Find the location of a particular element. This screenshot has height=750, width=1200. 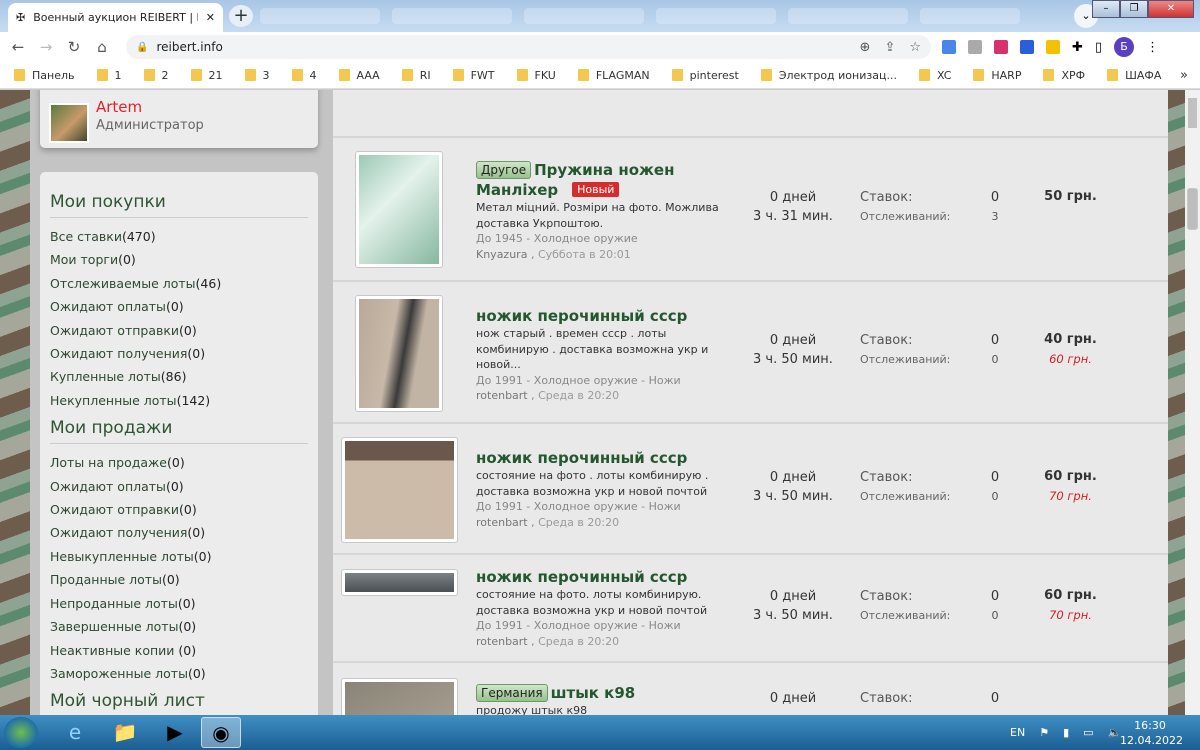

sales-link: Замороженные лоты(0) is located at coordinates (179, 673).